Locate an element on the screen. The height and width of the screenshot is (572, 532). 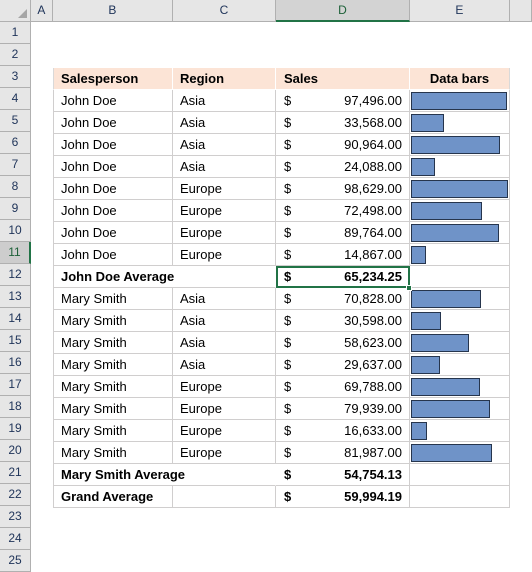
table-row: John Doe Asia $33,568.00 is located at coordinates (281, 123).